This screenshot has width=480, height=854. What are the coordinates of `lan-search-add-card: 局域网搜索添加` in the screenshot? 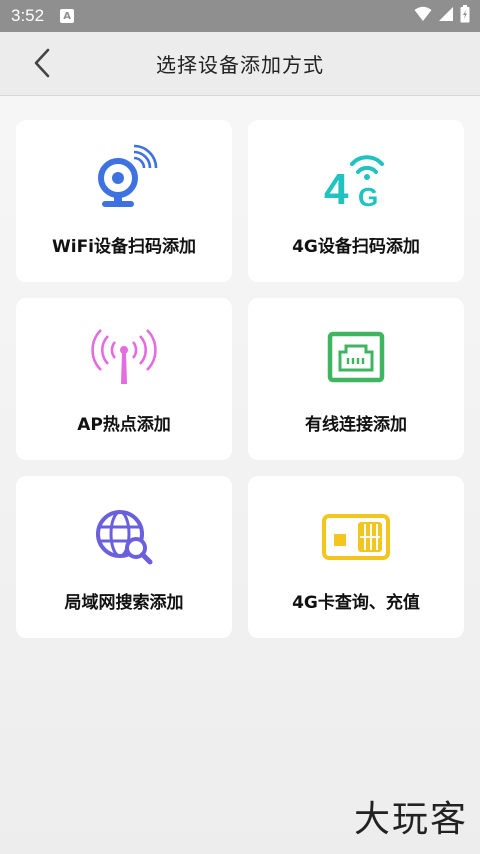 It's located at (124, 557).